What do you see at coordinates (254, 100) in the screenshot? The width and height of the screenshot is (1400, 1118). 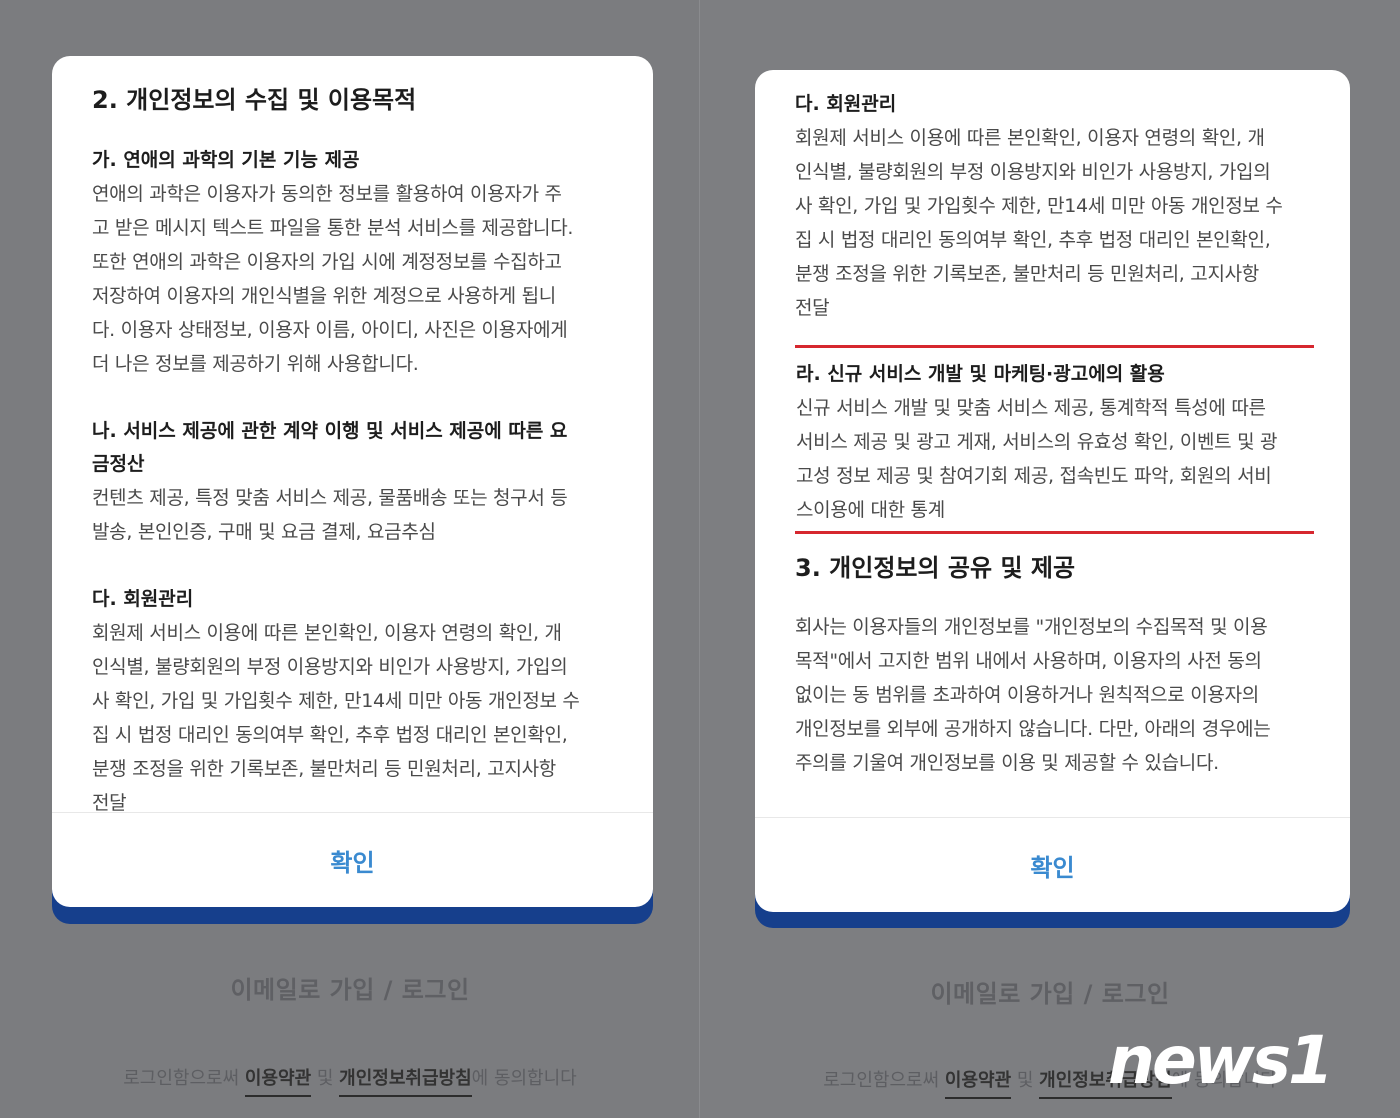 I see `section-heading: 2. 개인정보의 수집 및 이용목적` at bounding box center [254, 100].